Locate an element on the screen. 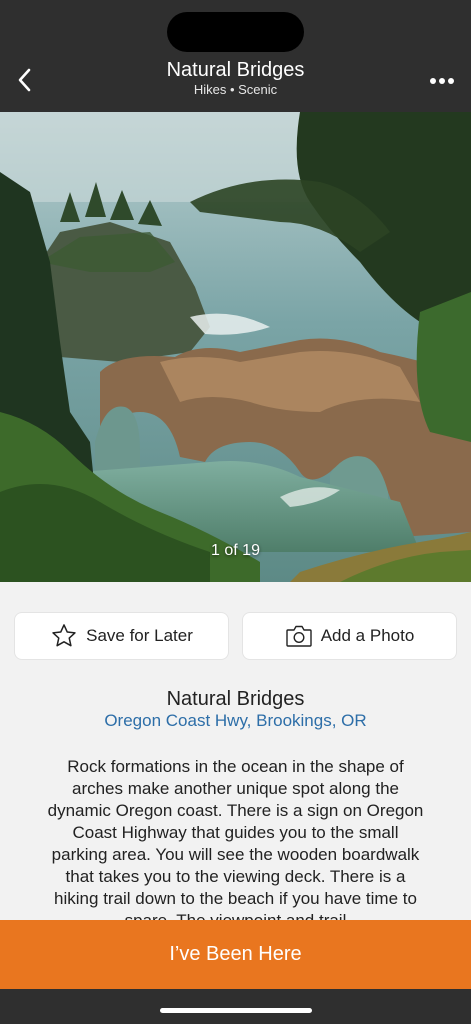  chevron-left-icon is located at coordinates (24, 80).